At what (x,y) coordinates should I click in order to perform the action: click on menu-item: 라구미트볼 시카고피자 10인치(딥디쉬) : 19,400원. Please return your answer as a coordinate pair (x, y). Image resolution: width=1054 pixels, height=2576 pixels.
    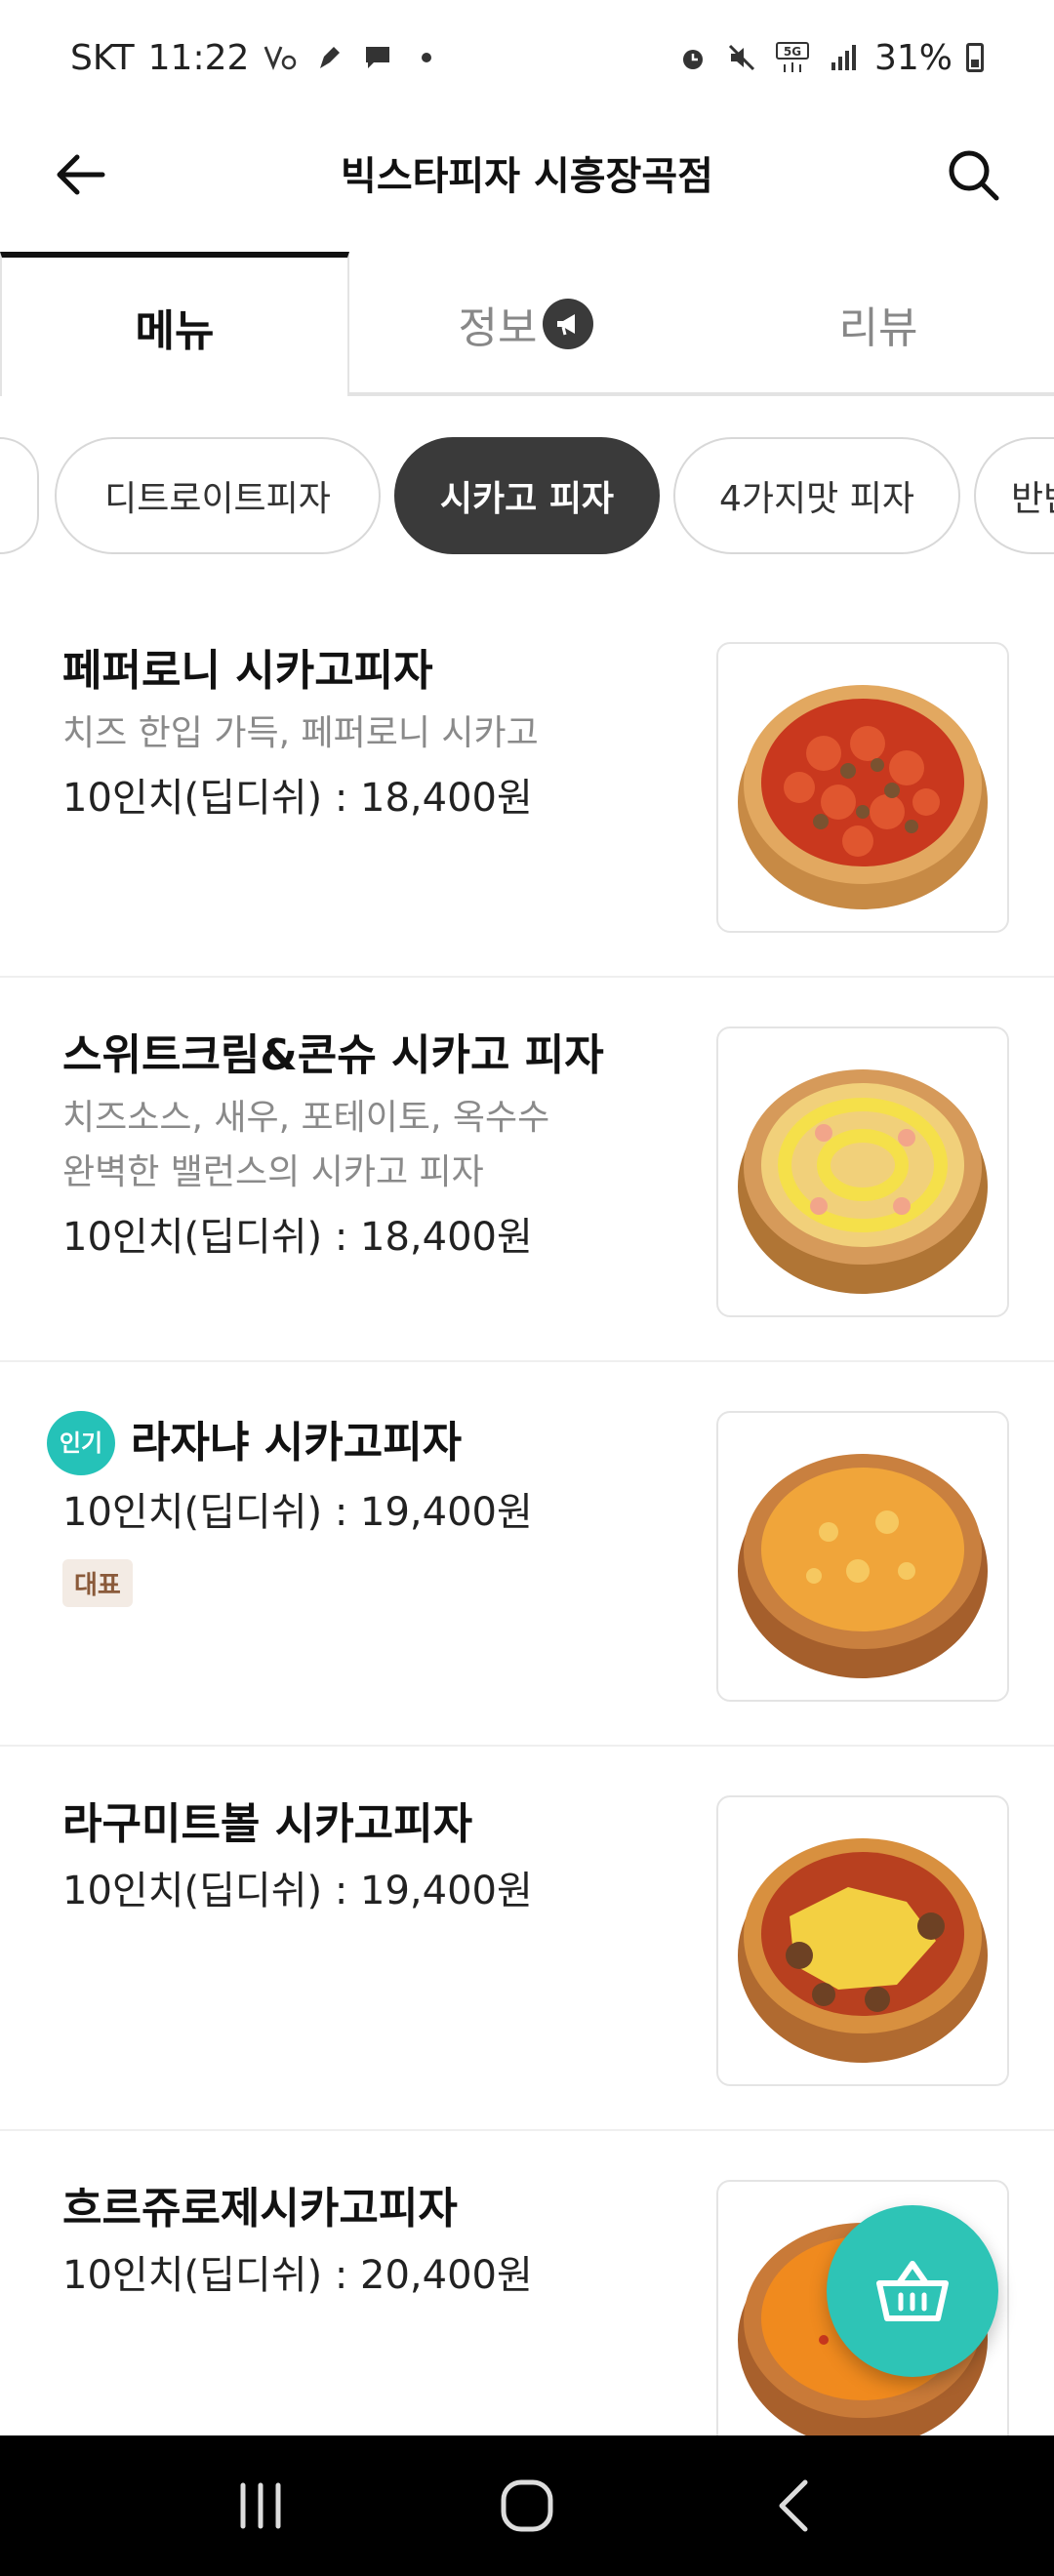
    Looking at the image, I should click on (527, 1939).